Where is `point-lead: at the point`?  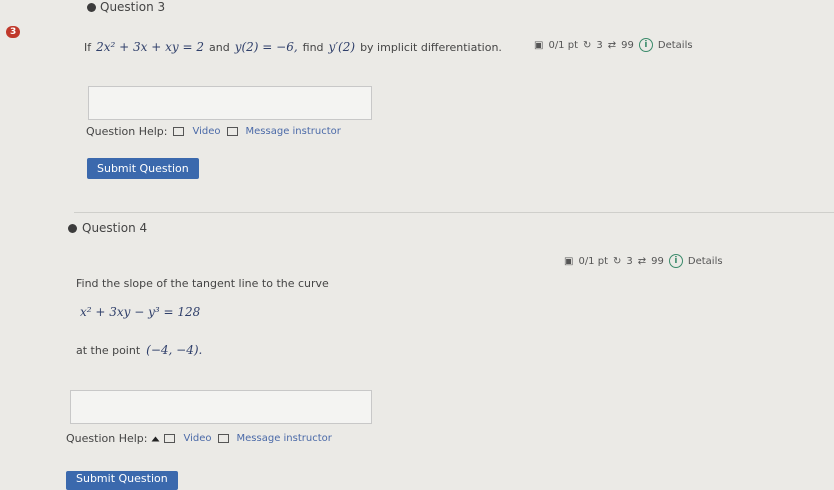
point-lead: at the point is located at coordinates (108, 350).